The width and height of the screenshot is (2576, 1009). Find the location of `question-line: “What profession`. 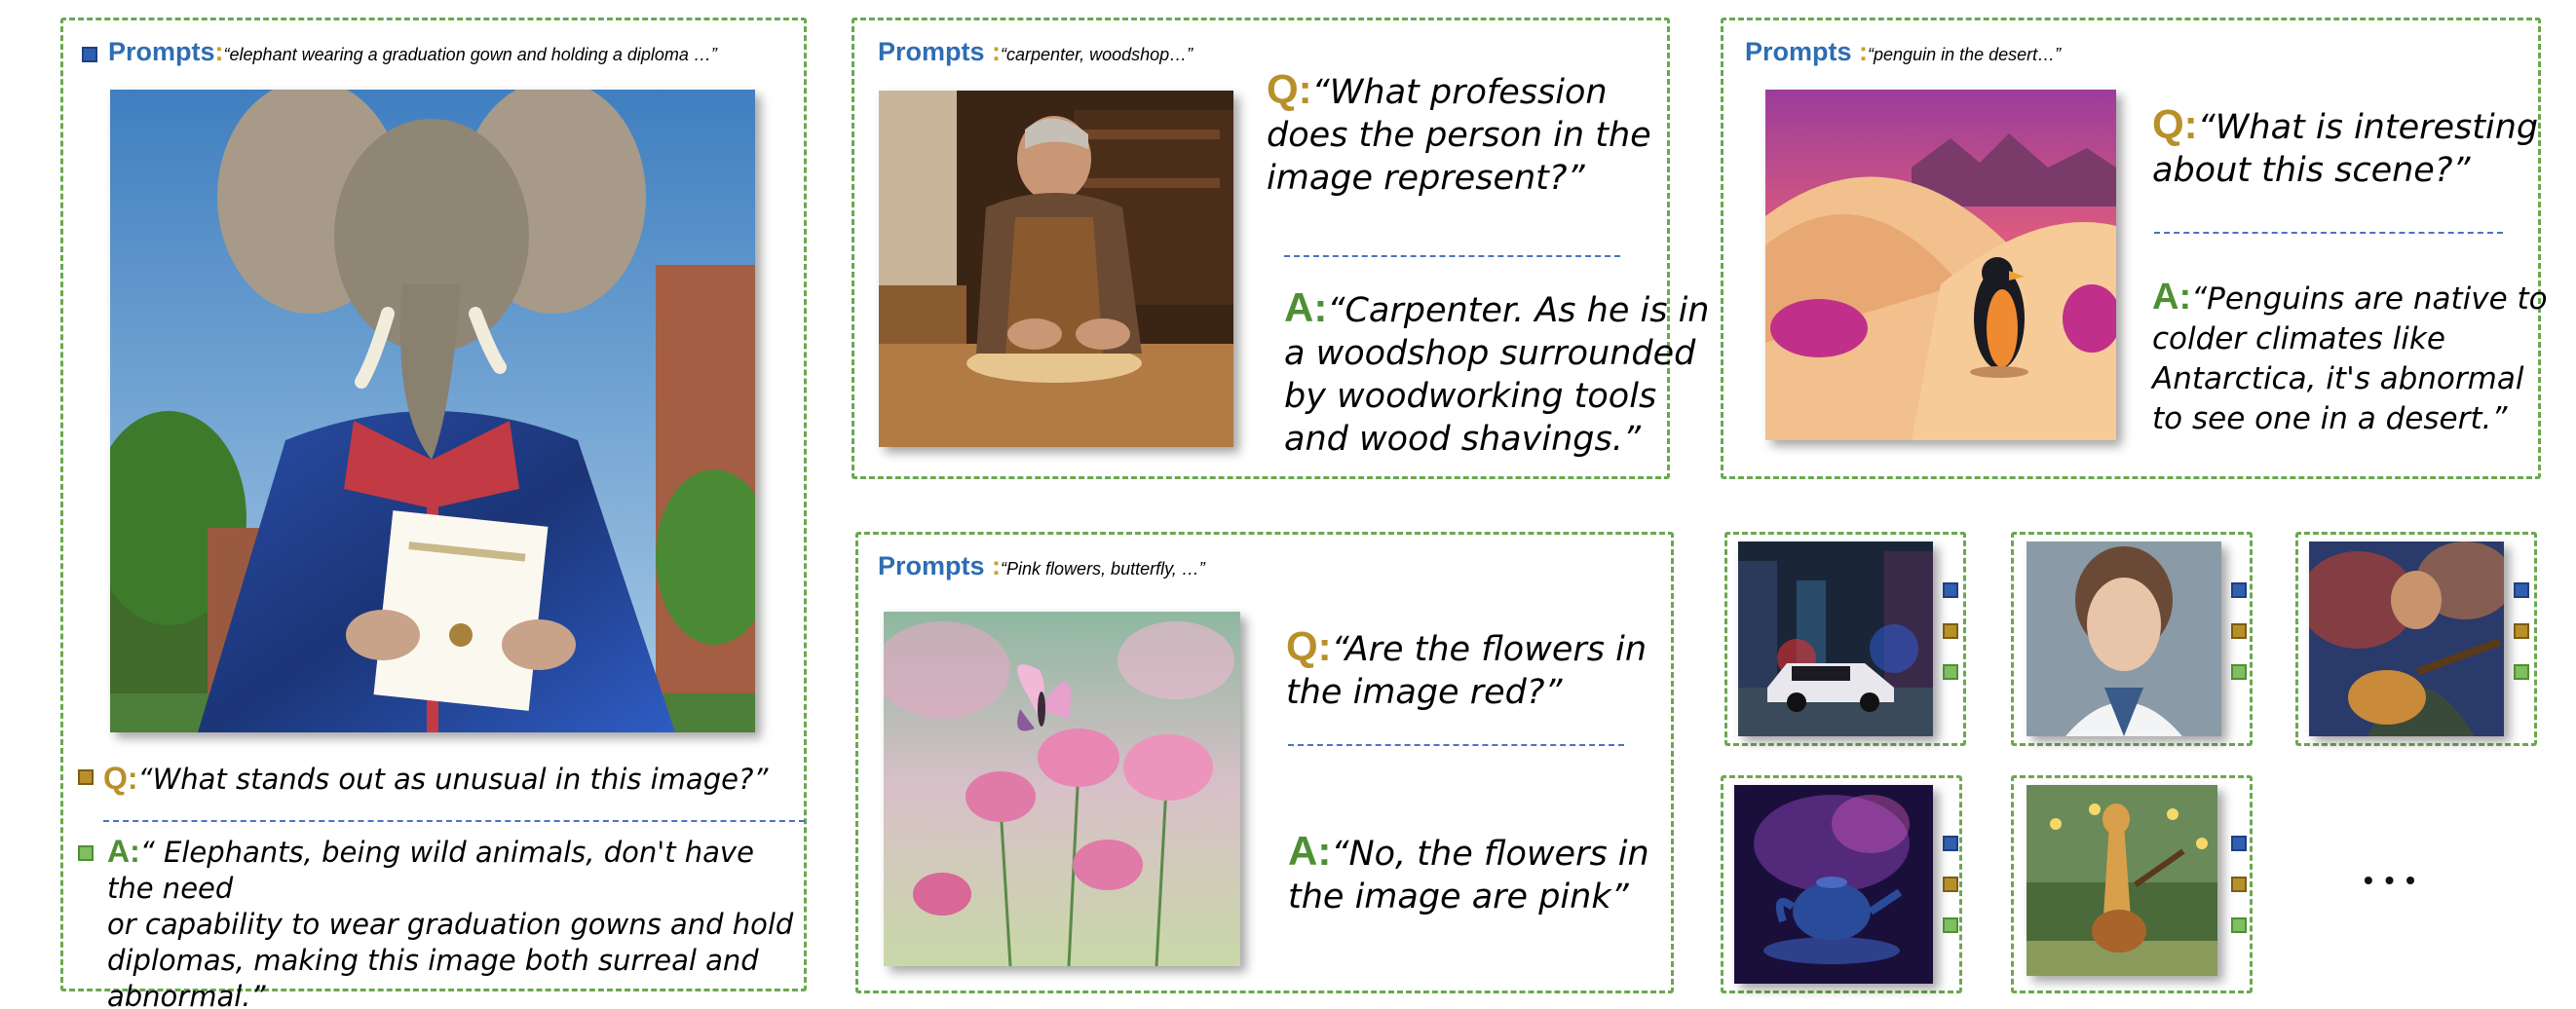

question-line: “What profession is located at coordinates (1459, 92).